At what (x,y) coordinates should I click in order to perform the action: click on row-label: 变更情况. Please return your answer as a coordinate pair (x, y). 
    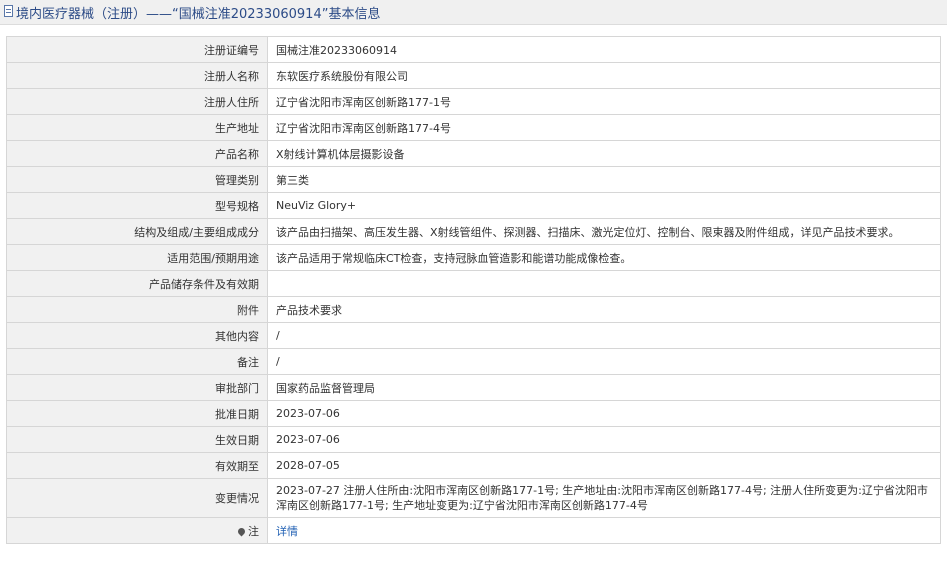
    Looking at the image, I should click on (137, 498).